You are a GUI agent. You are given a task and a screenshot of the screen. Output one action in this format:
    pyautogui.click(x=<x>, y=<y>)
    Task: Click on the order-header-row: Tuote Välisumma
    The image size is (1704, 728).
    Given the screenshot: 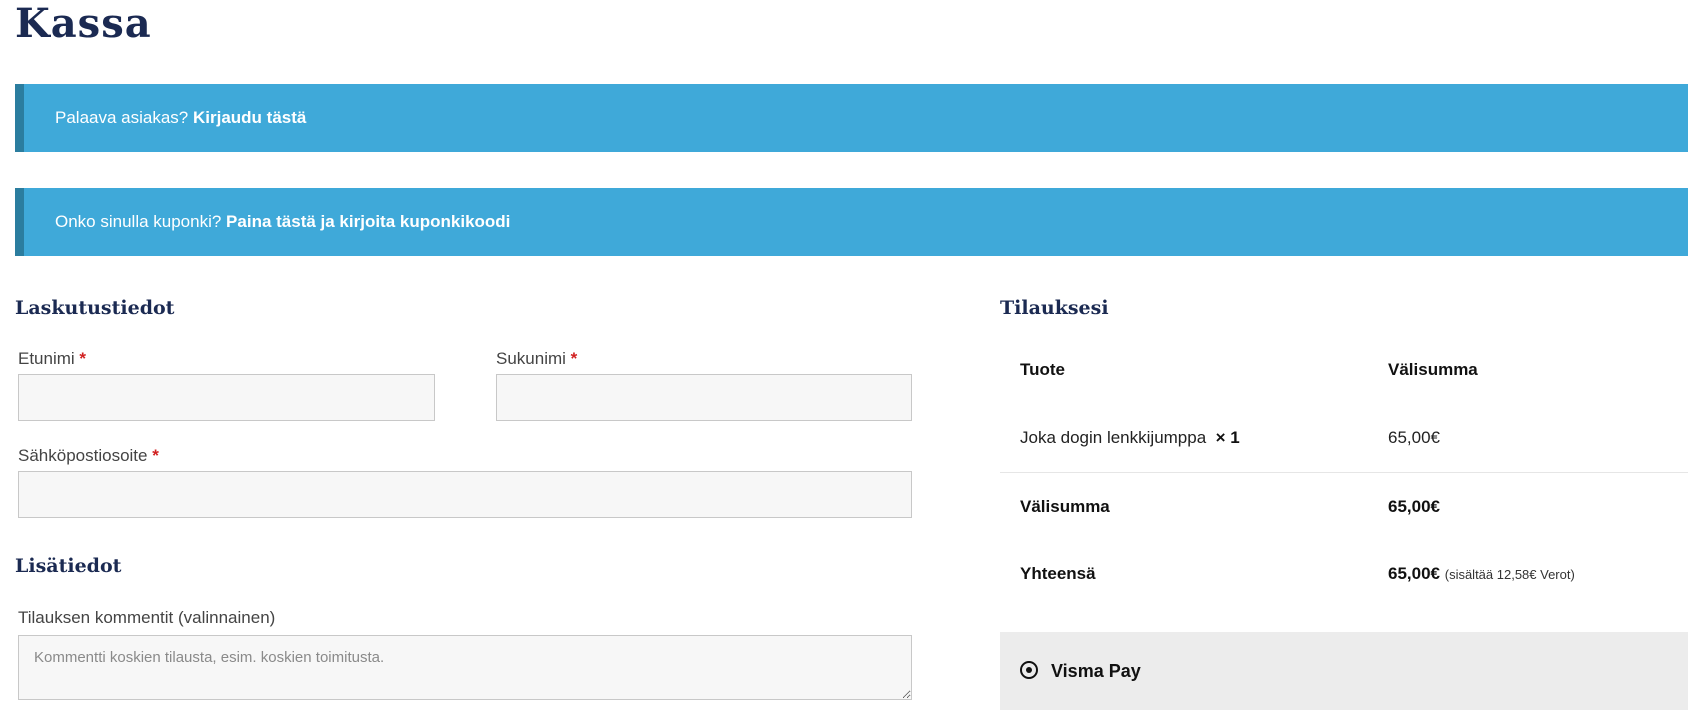 What is the action you would take?
    pyautogui.click(x=1344, y=370)
    